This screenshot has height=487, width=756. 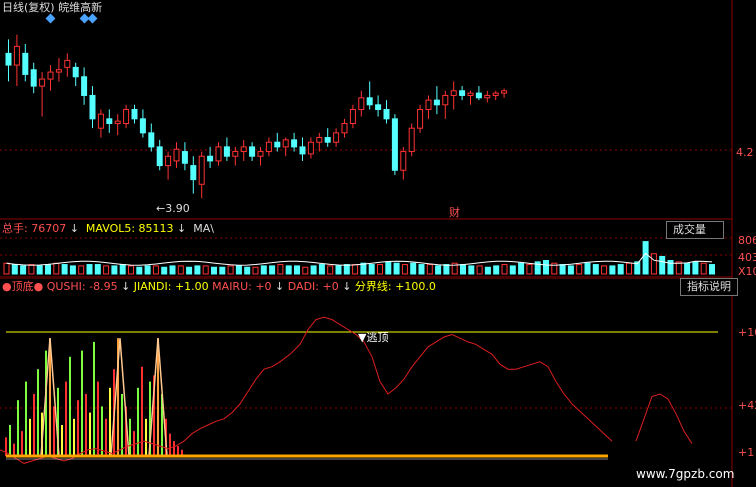 What do you see at coordinates (747, 240) in the screenshot?
I see `volume-axis-1: 806` at bounding box center [747, 240].